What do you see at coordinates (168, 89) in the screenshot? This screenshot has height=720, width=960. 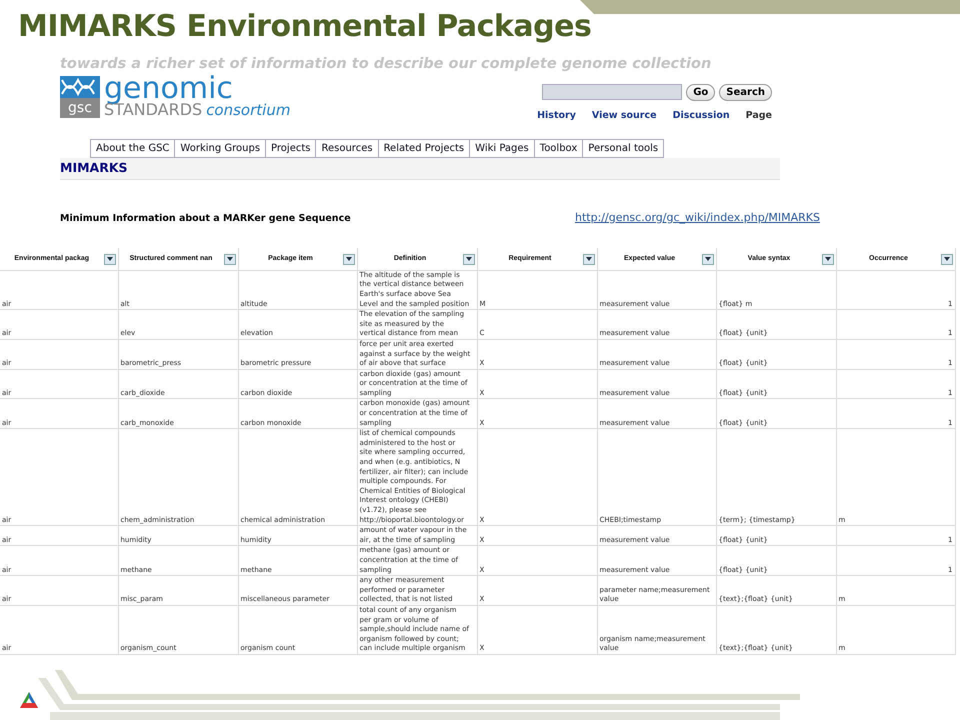 I see `logo-wordmark: genomic` at bounding box center [168, 89].